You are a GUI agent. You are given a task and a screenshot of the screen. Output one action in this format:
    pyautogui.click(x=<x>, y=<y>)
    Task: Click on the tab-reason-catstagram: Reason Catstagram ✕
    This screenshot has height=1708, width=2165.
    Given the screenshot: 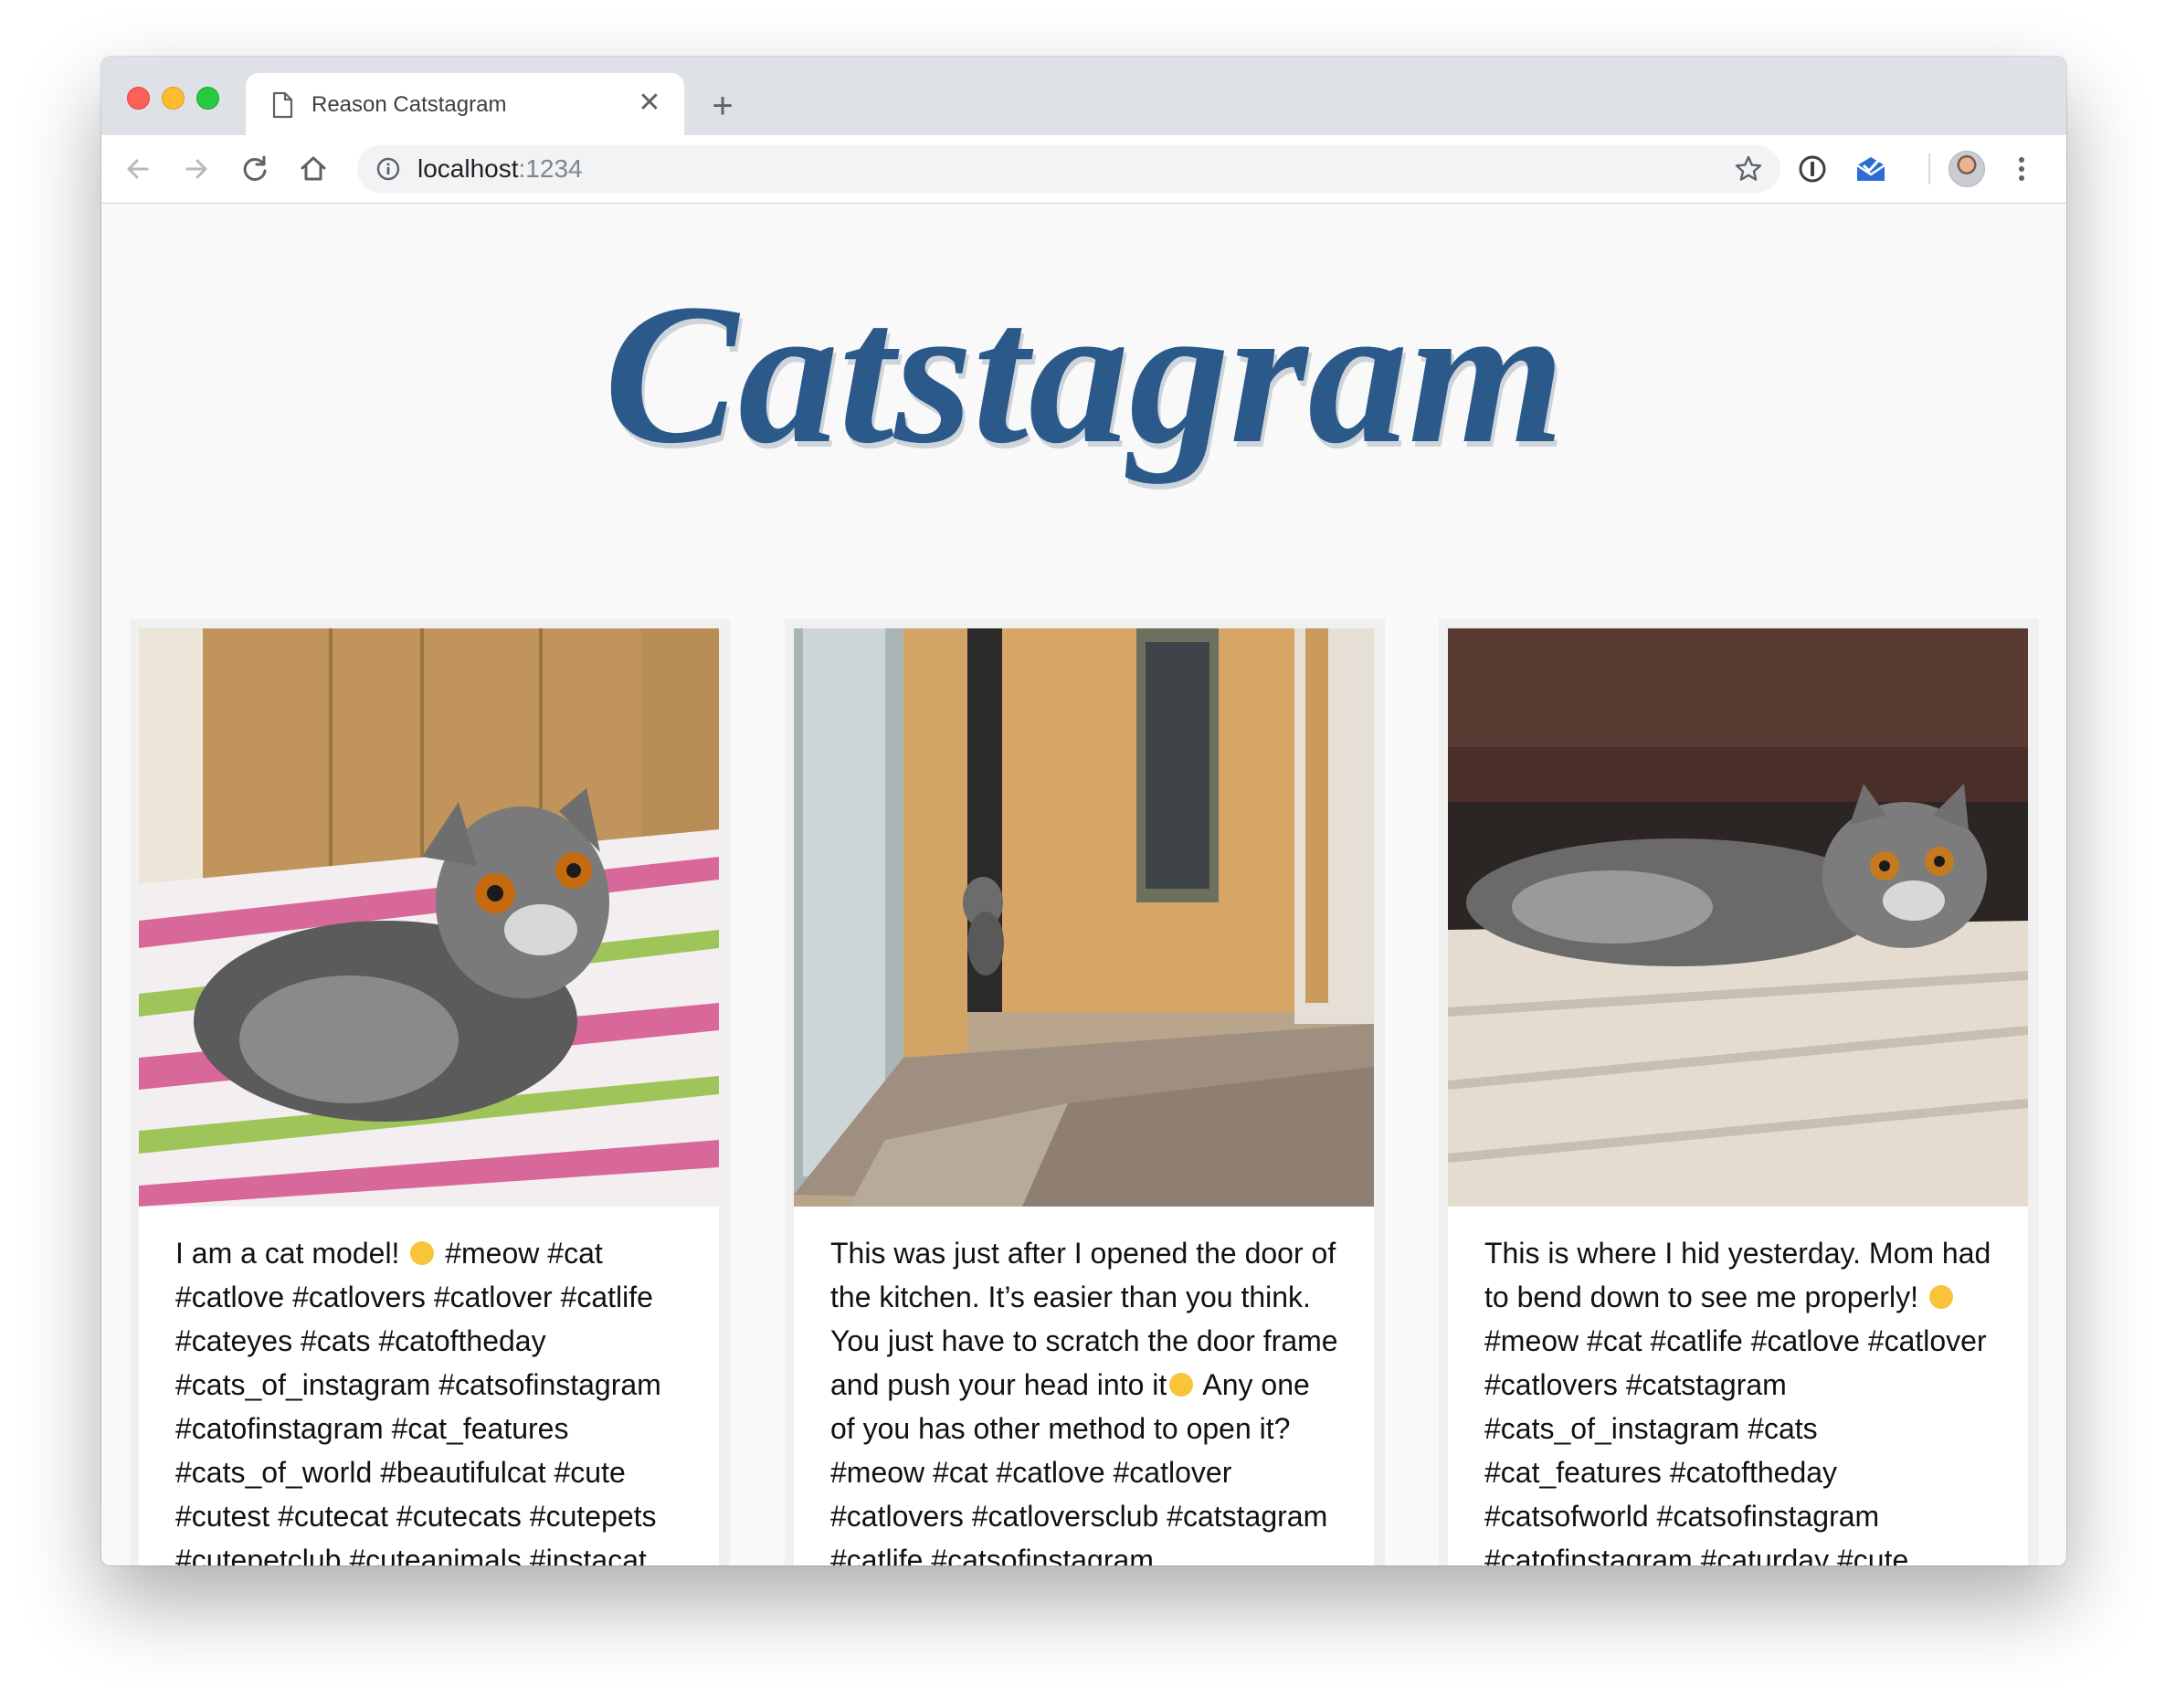 What is the action you would take?
    pyautogui.click(x=465, y=104)
    